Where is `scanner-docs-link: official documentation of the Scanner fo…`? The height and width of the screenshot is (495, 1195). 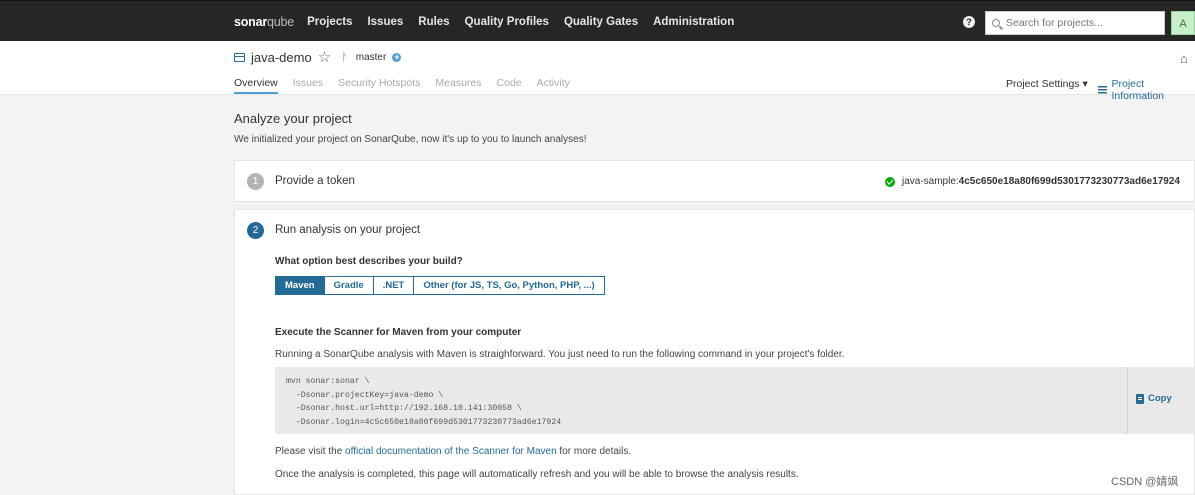 scanner-docs-link: official documentation of the Scanner fo… is located at coordinates (451, 451).